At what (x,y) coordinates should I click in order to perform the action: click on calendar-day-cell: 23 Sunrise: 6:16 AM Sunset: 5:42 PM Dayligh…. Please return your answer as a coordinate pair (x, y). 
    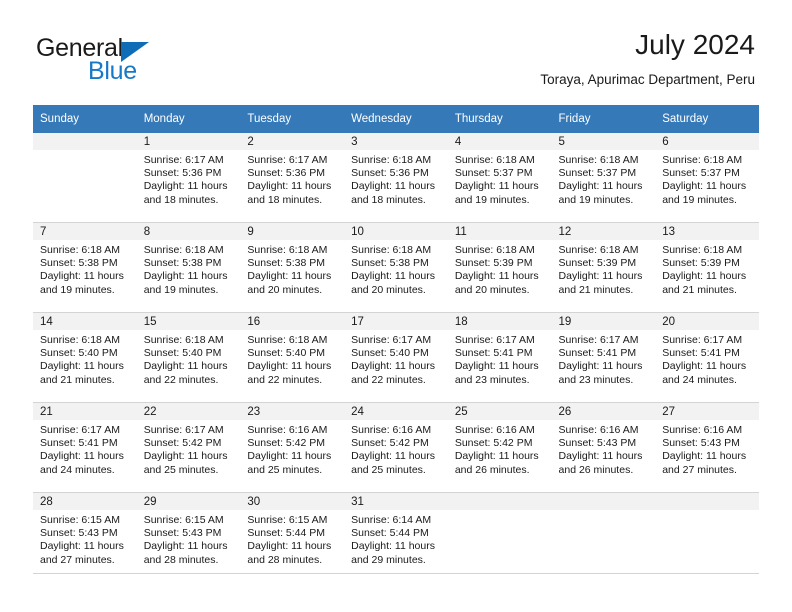
    Looking at the image, I should click on (292, 447).